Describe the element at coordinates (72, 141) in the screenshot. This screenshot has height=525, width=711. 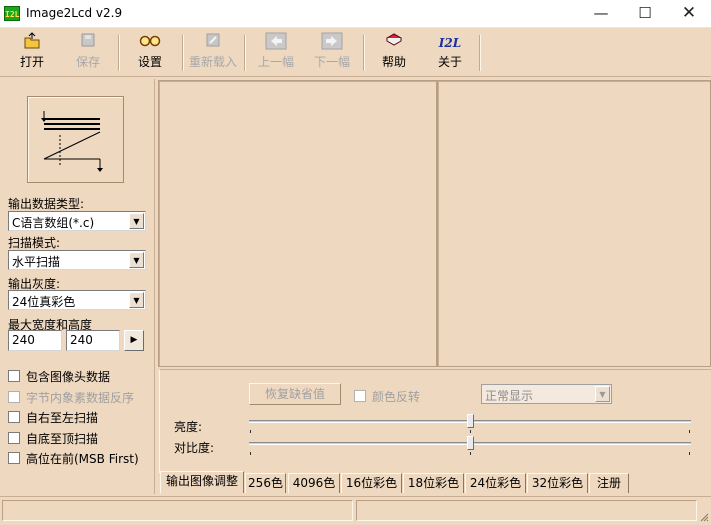
I see `scan-direction-icon` at that location.